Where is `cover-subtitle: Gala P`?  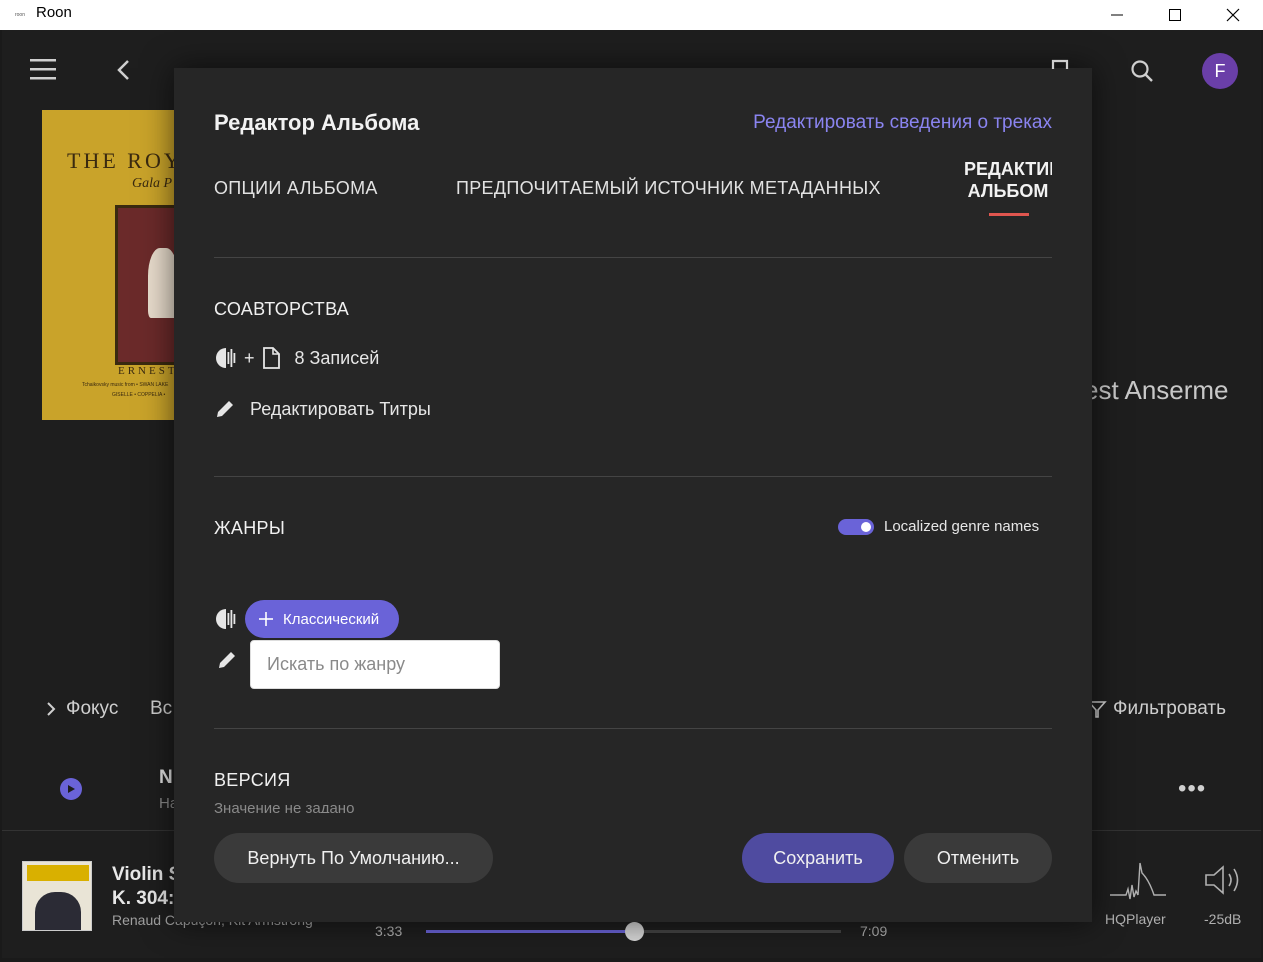
cover-subtitle: Gala P is located at coordinates (152, 183).